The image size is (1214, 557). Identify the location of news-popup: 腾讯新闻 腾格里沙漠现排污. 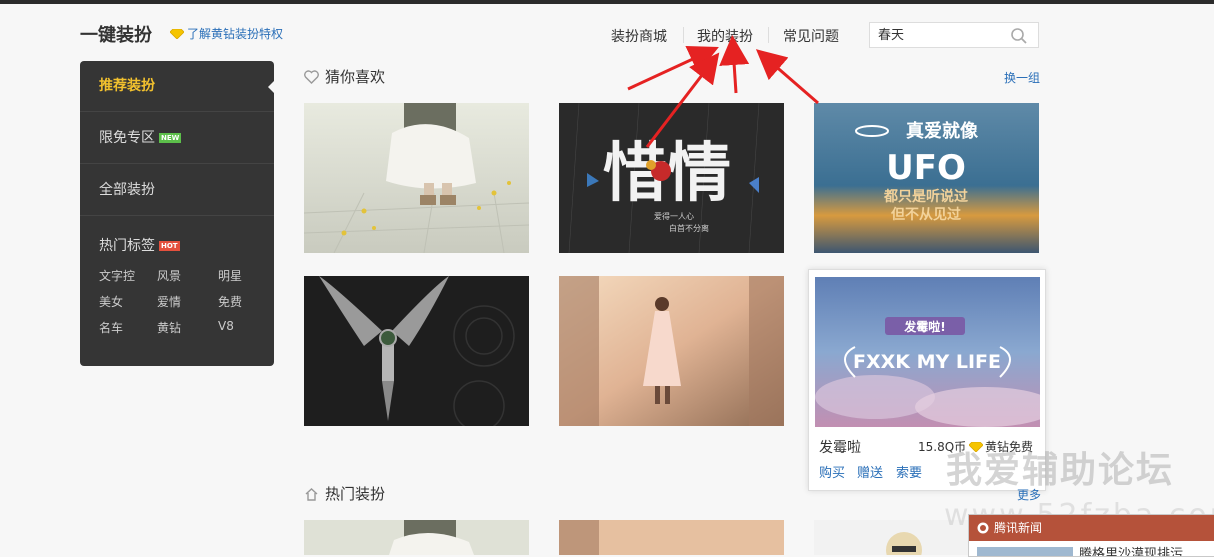
(1091, 535).